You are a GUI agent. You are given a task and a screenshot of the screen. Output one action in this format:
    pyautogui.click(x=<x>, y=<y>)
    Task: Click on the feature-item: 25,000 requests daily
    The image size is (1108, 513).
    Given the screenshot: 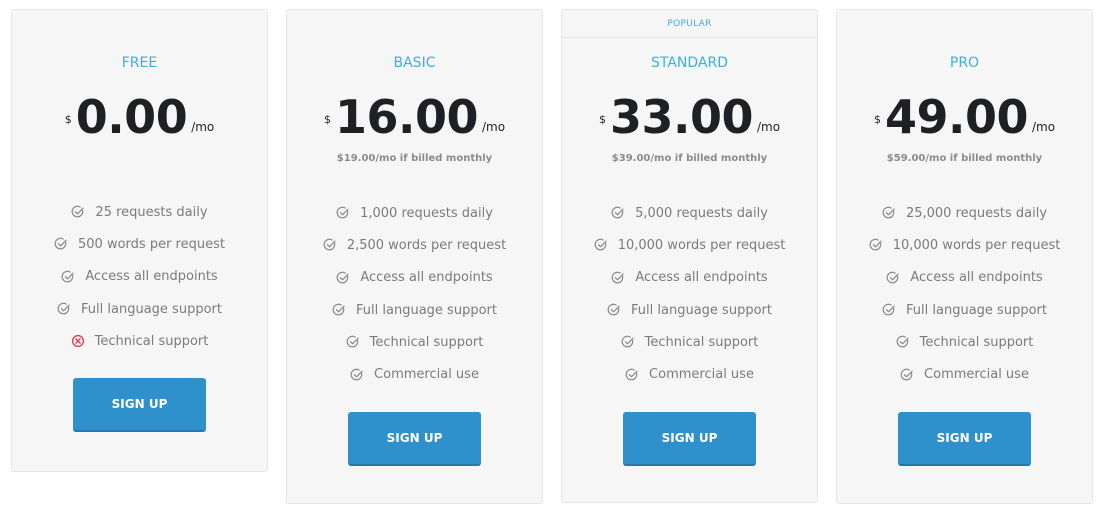 What is the action you would take?
    pyautogui.click(x=964, y=213)
    